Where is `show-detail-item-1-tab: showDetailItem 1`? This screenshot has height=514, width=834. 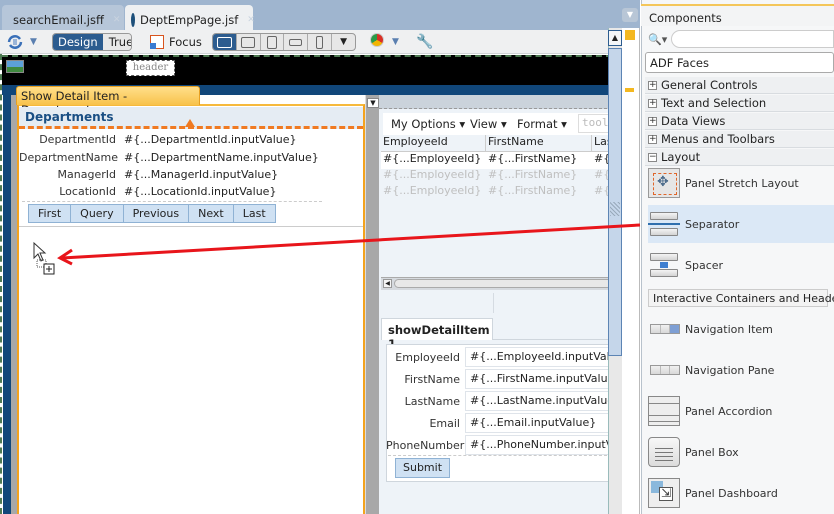 show-detail-item-1-tab: showDetailItem 1 is located at coordinates (437, 334).